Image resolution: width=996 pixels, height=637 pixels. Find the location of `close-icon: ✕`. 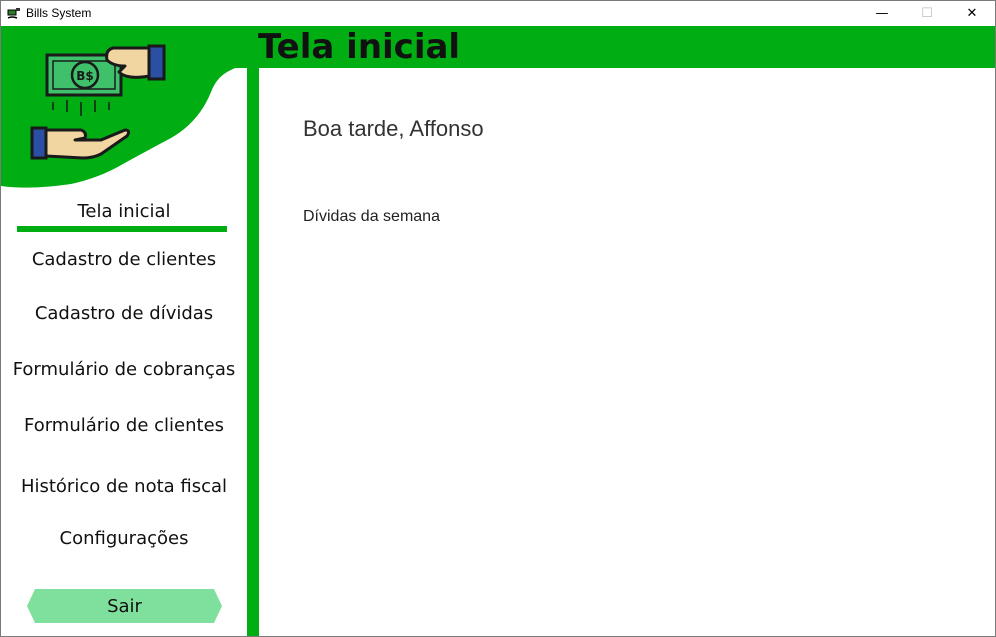

close-icon: ✕ is located at coordinates (972, 13).